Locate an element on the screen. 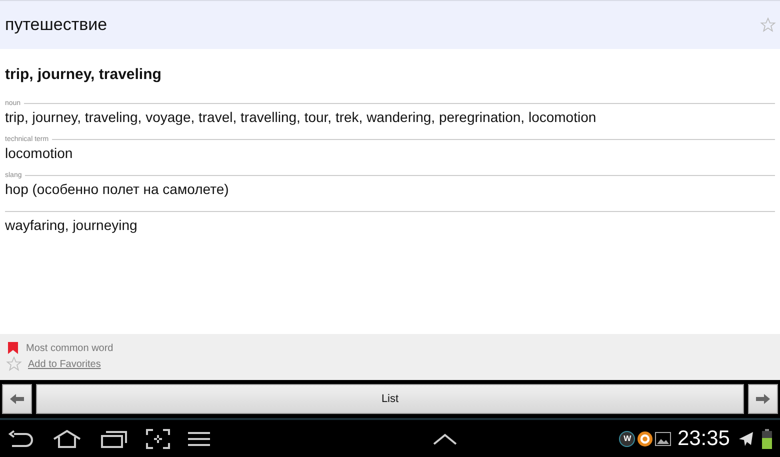  translation-headline: trip, journey, traveling is located at coordinates (83, 74).